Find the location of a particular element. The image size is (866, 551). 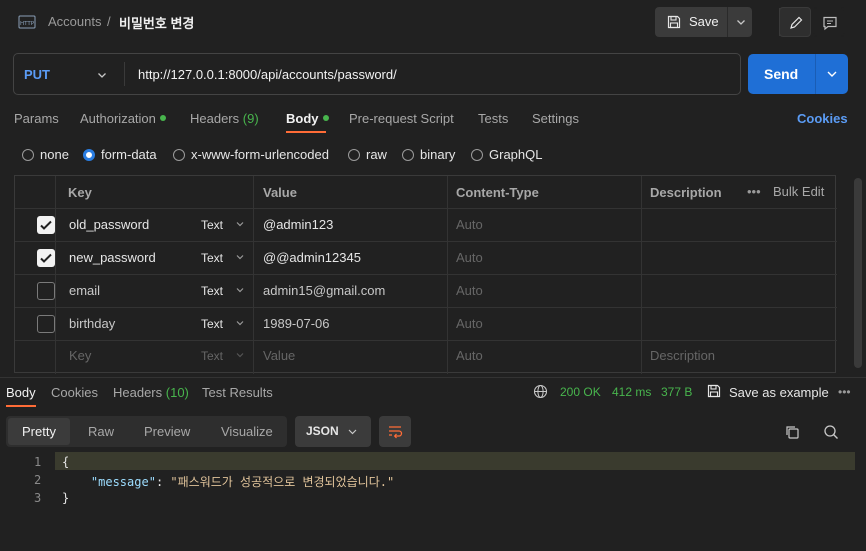

comments-button is located at coordinates (829, 22).